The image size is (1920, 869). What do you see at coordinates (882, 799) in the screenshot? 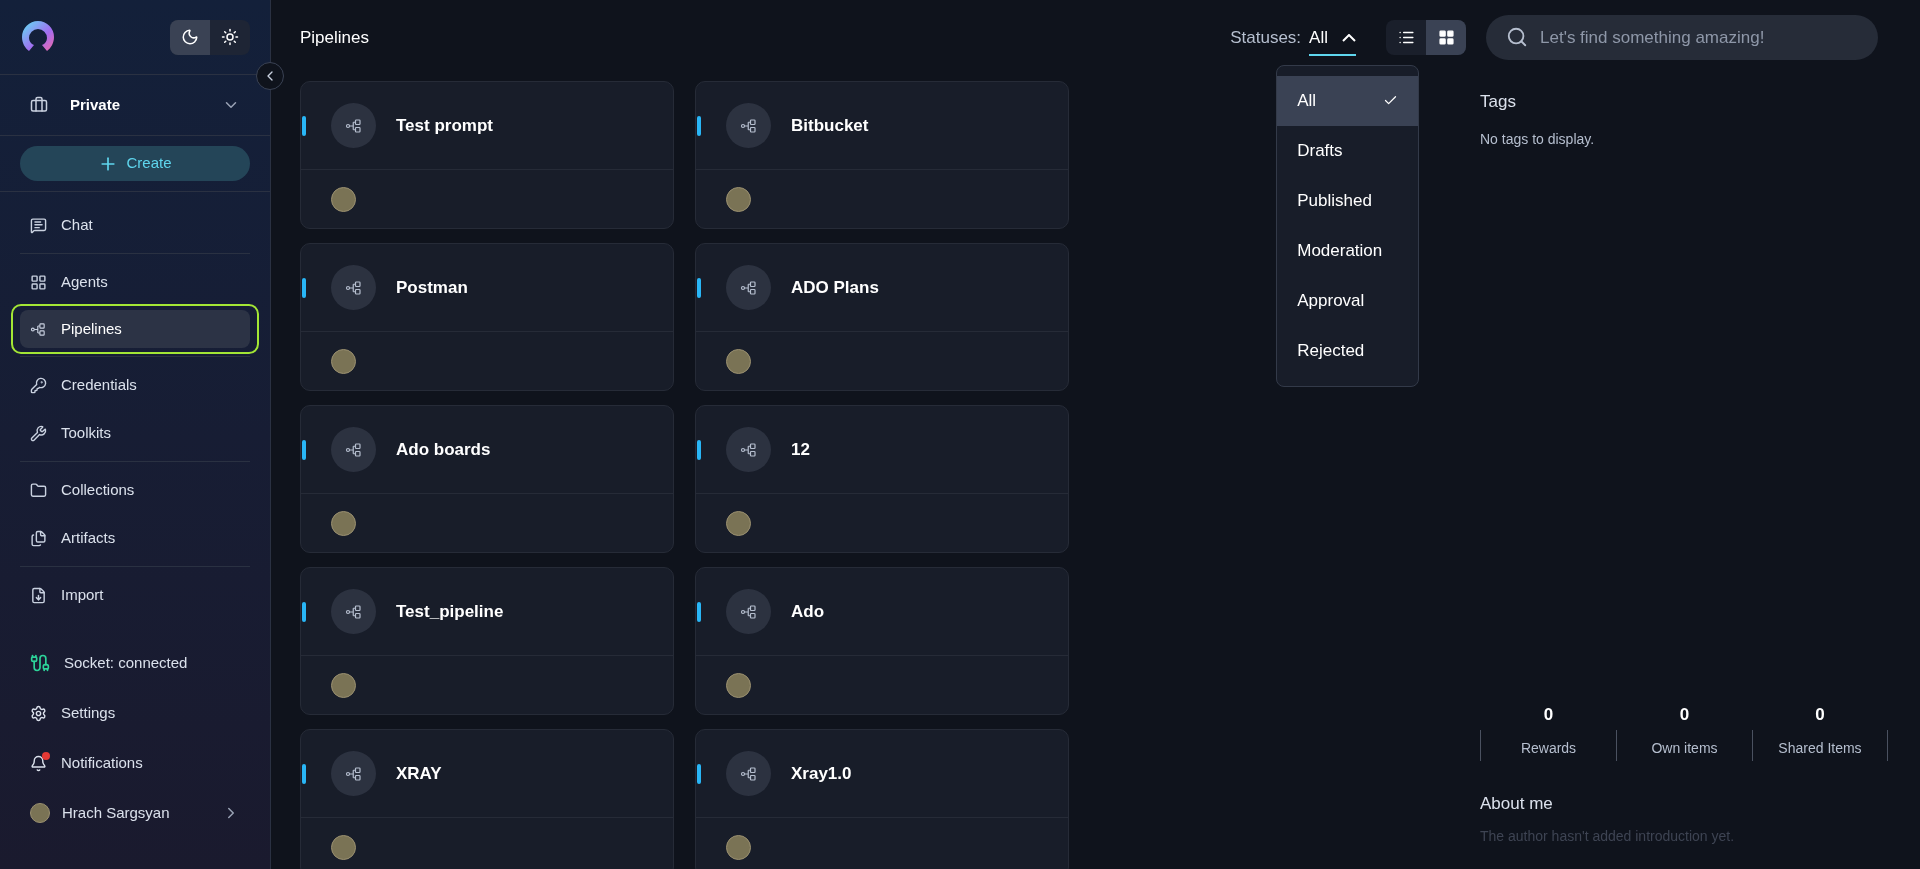
I see `pipeline-card: Xray1.0` at bounding box center [882, 799].